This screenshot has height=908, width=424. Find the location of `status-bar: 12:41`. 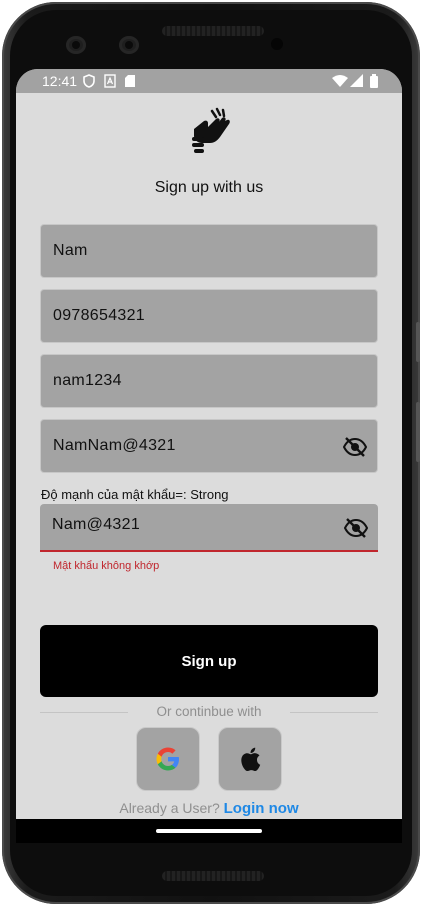

status-bar: 12:41 is located at coordinates (209, 81).